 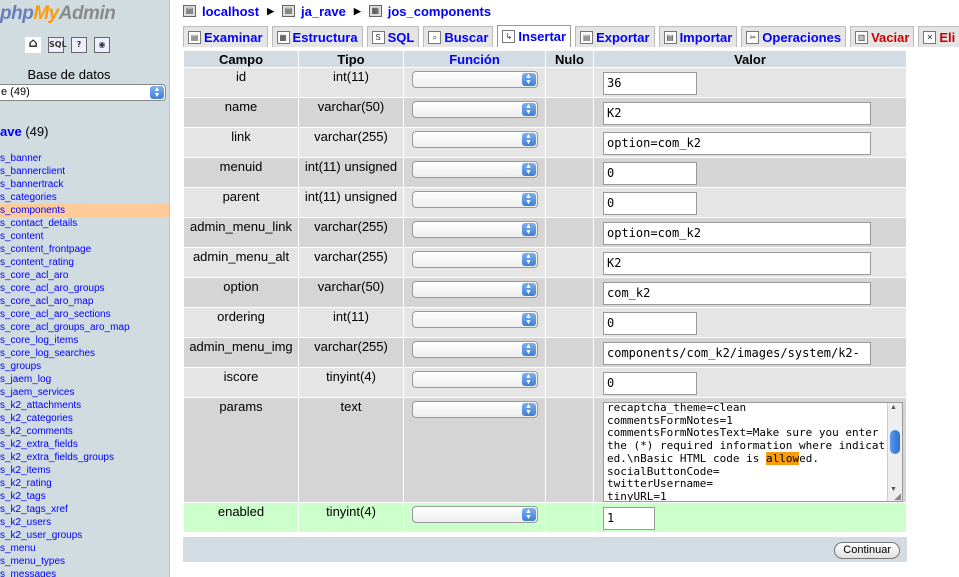 What do you see at coordinates (84, 288) in the screenshot?
I see `sidebar-table-item: s_core_acl_aro_groups` at bounding box center [84, 288].